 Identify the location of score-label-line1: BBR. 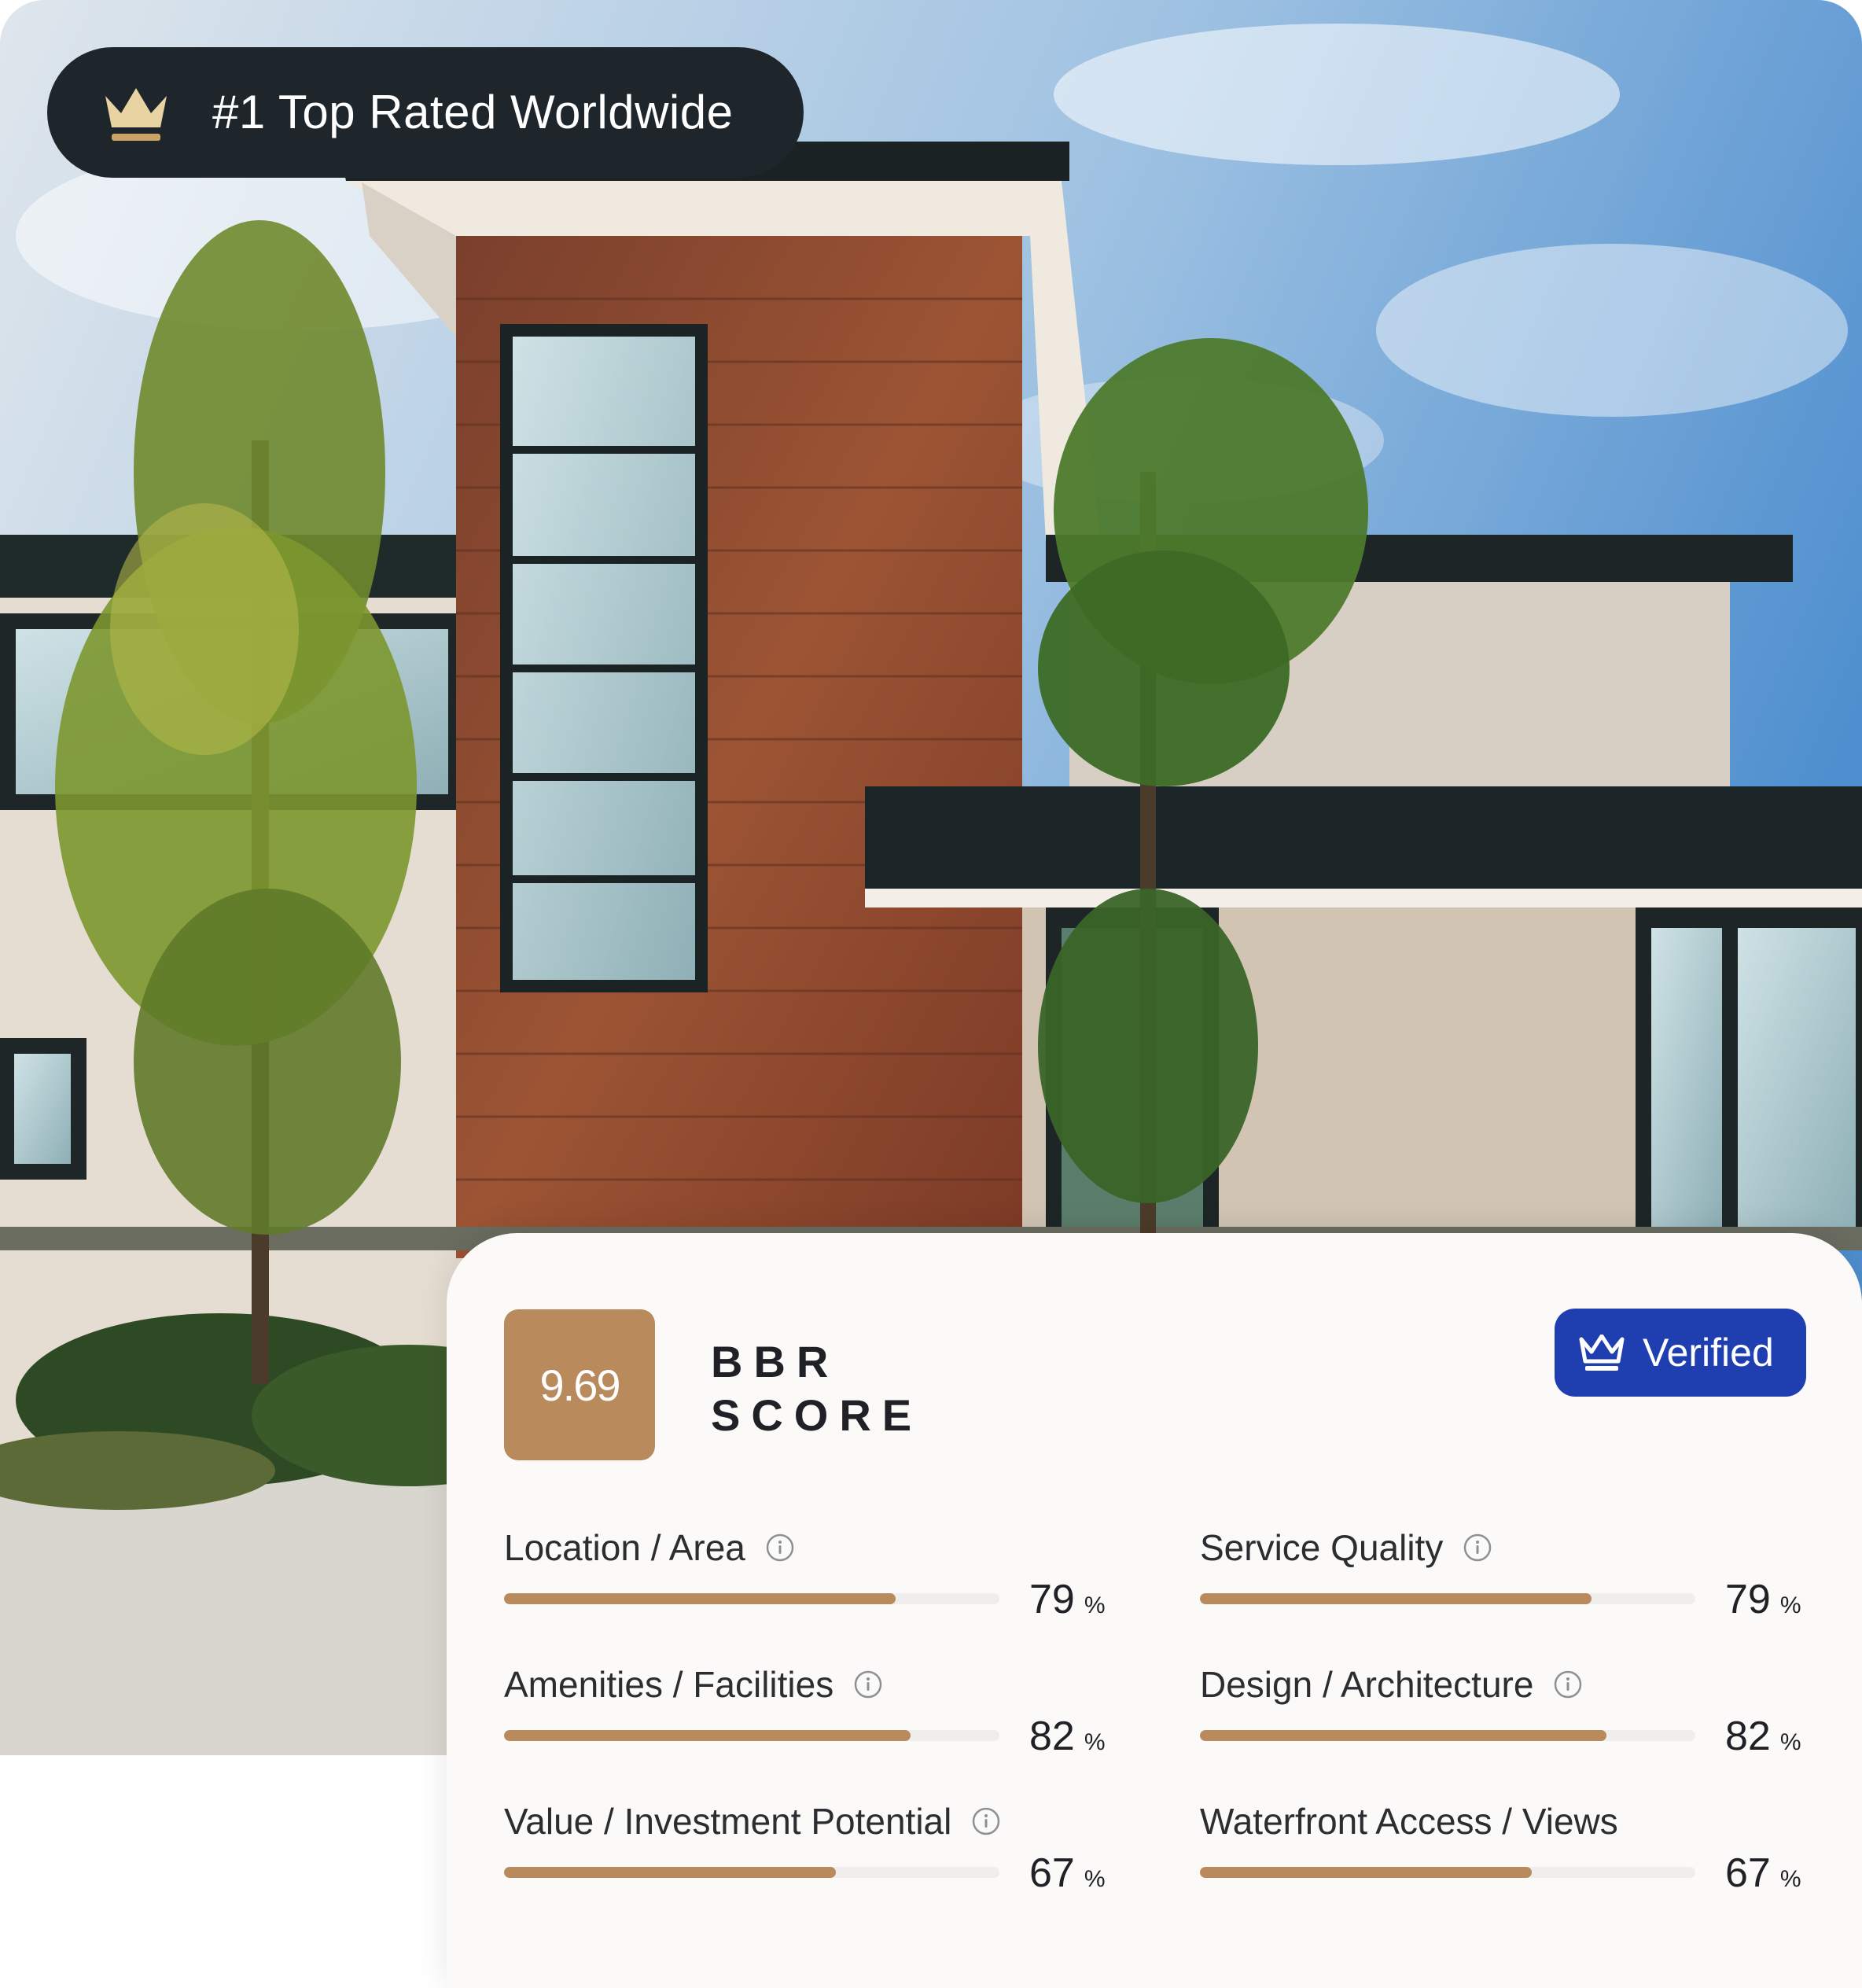
(775, 1361).